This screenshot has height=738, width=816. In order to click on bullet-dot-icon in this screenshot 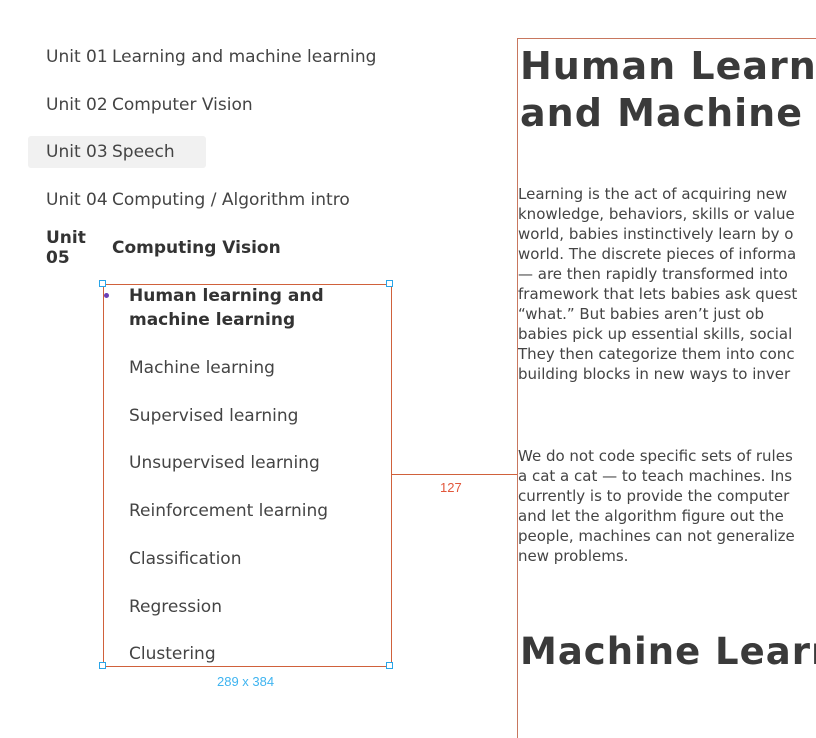, I will do `click(106, 295)`.